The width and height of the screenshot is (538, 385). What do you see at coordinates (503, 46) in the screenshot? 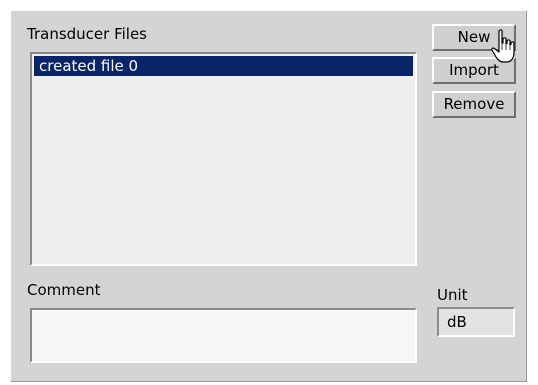
I see `hand-pointer-icon` at bounding box center [503, 46].